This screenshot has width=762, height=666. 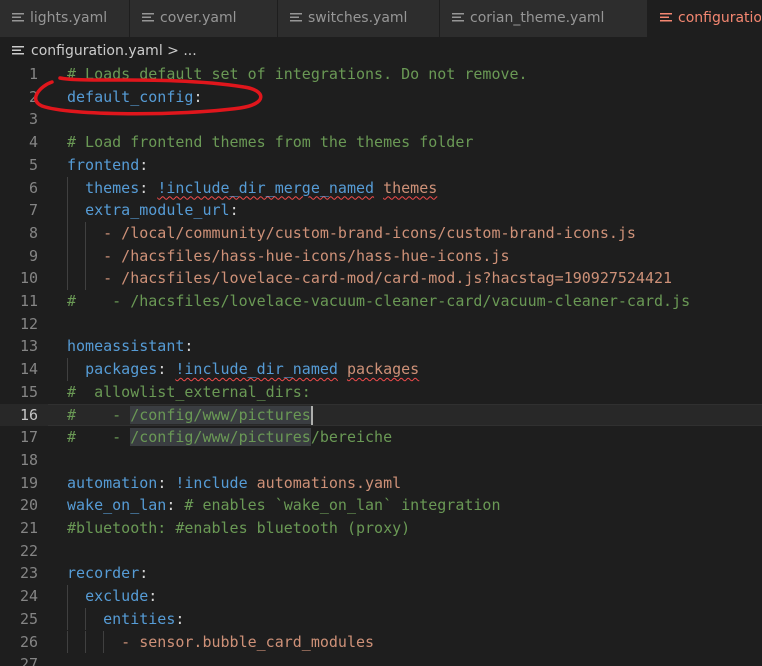 I want to click on tab-lights-yaml: lights.yaml, so click(x=65, y=18).